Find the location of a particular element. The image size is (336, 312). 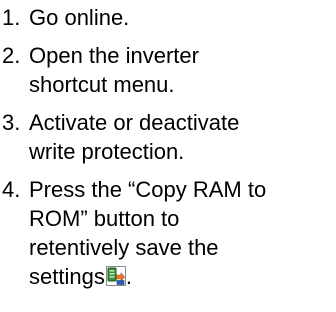

step-line: Press the “Copy RAM to is located at coordinates (148, 189).